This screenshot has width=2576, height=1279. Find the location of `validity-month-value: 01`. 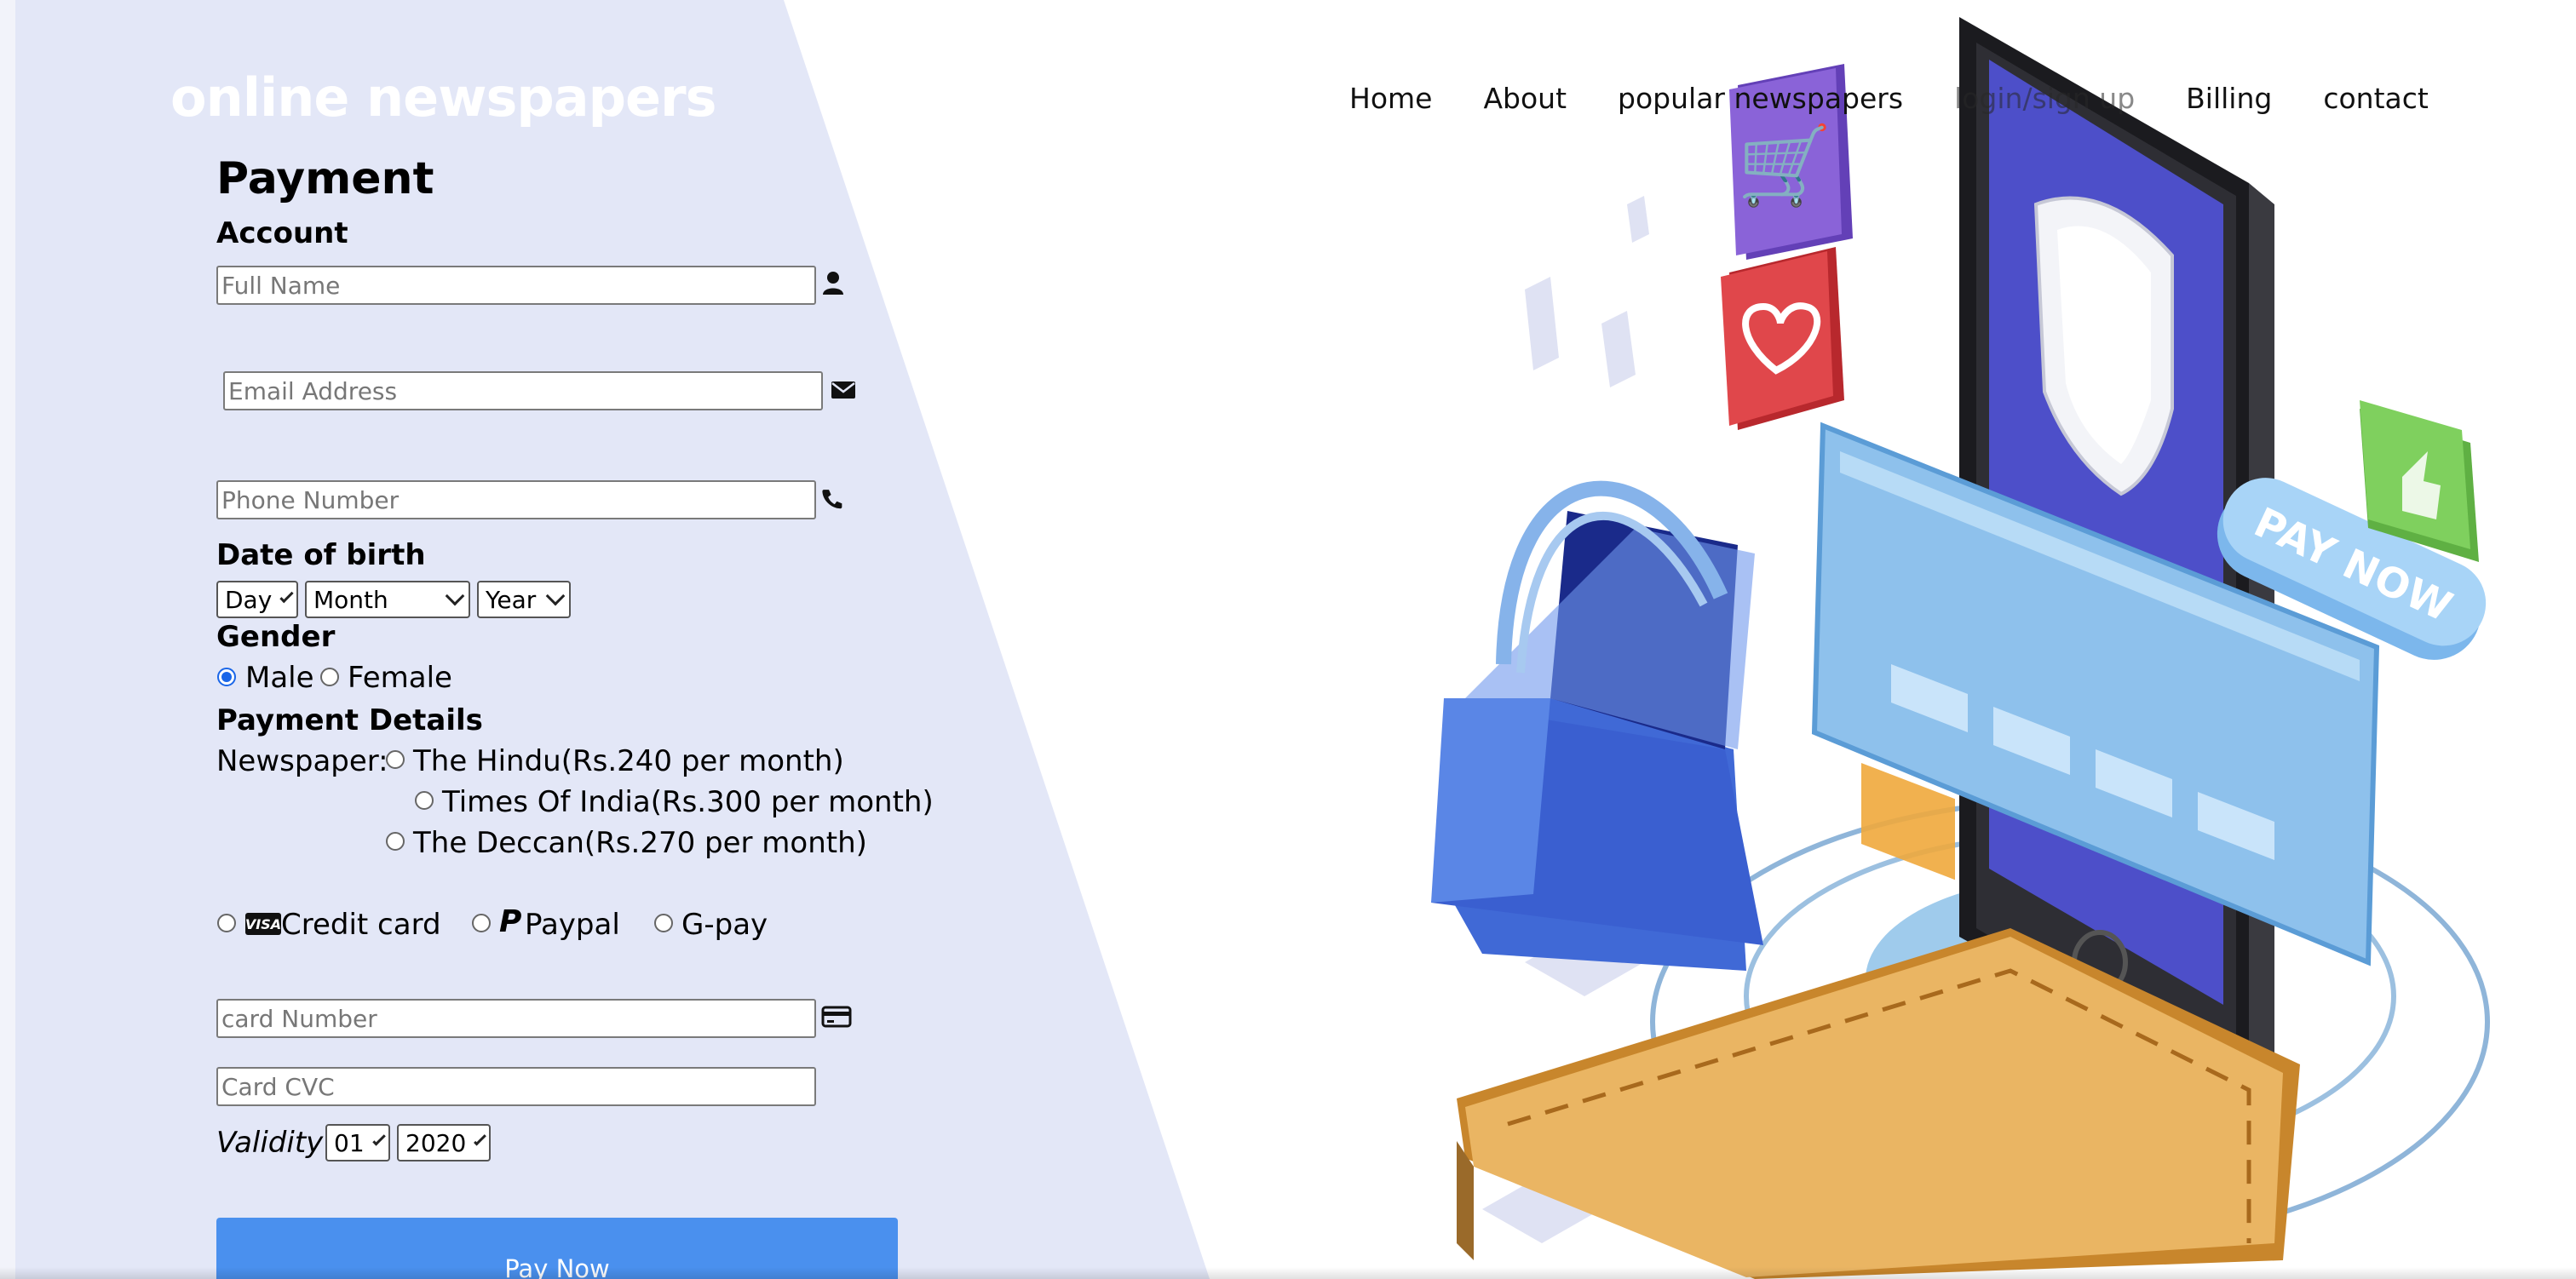

validity-month-value: 01 is located at coordinates (349, 1142).